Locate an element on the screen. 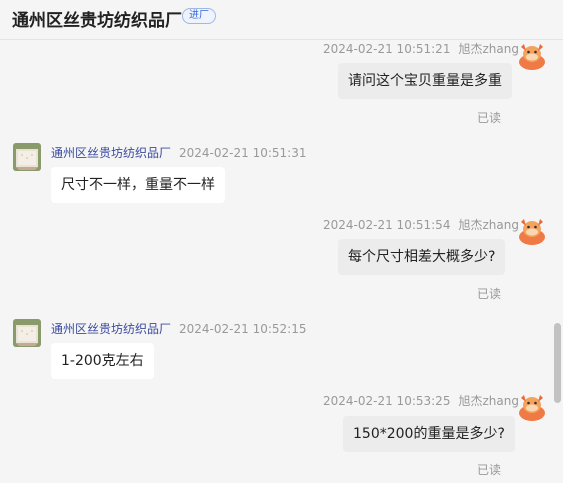 The image size is (563, 483). message-bubble-out: 每个尺寸相差大概多少? is located at coordinates (422, 257).